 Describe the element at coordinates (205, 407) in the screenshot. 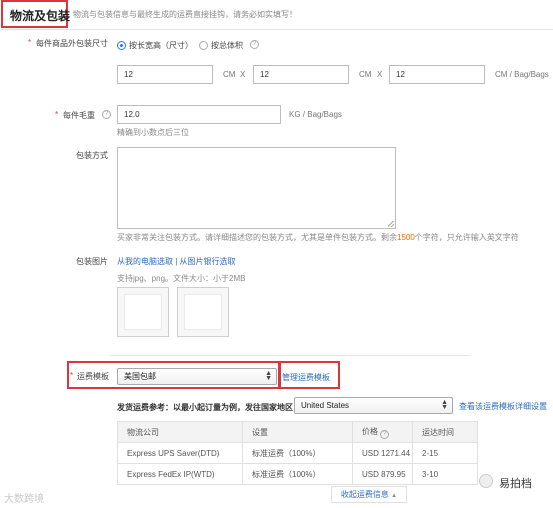

I see `shipping-reference-label: 发货运费参考：以最小起订量为例，发往国家地区` at that location.